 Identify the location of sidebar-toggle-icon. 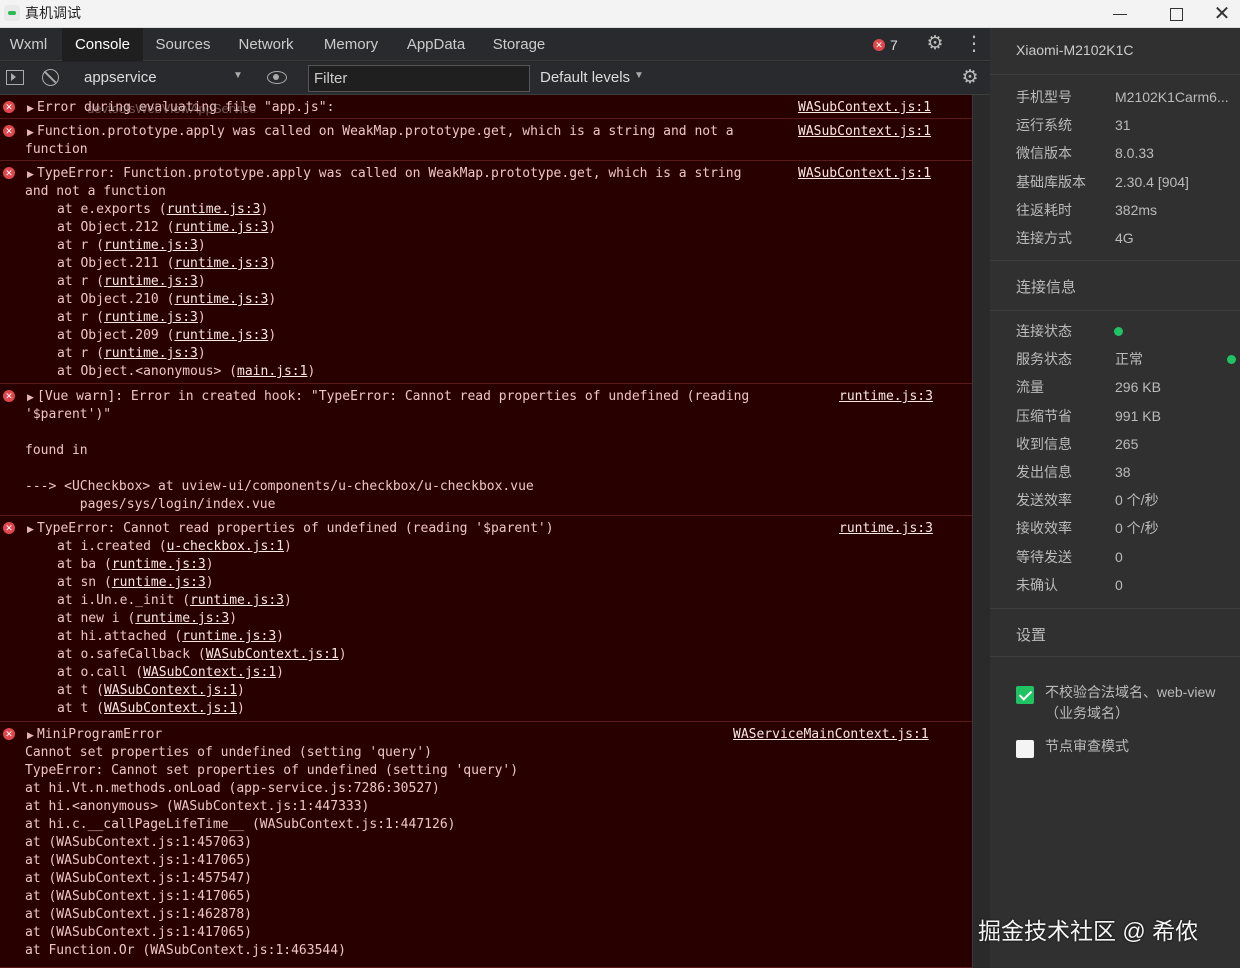
(15, 77).